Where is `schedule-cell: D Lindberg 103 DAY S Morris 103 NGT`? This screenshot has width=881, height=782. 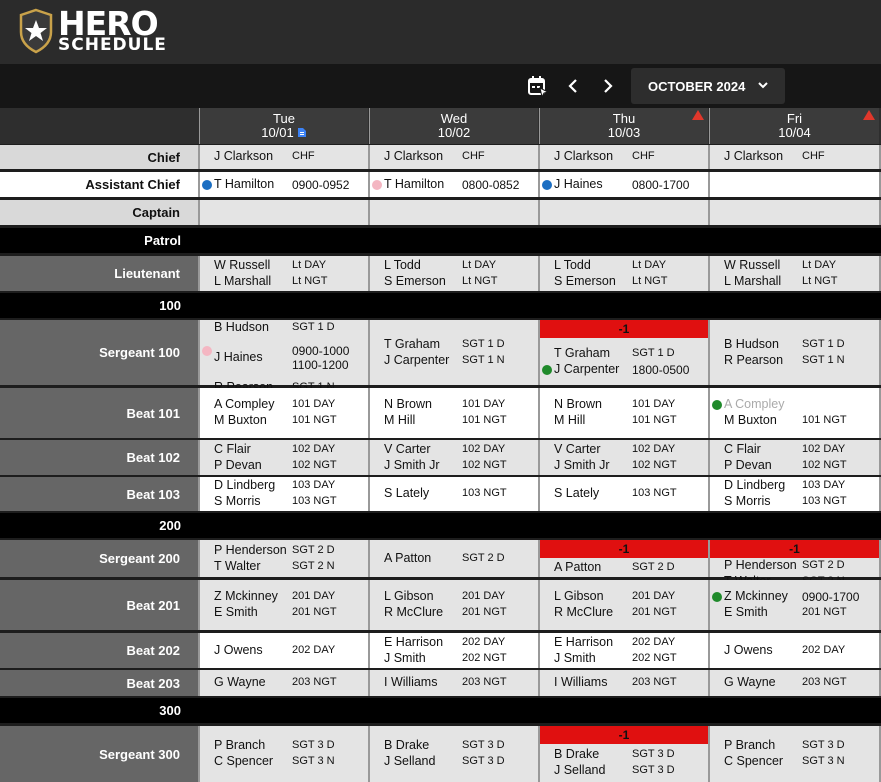
schedule-cell: D Lindberg 103 DAY S Morris 103 NGT is located at coordinates (283, 494).